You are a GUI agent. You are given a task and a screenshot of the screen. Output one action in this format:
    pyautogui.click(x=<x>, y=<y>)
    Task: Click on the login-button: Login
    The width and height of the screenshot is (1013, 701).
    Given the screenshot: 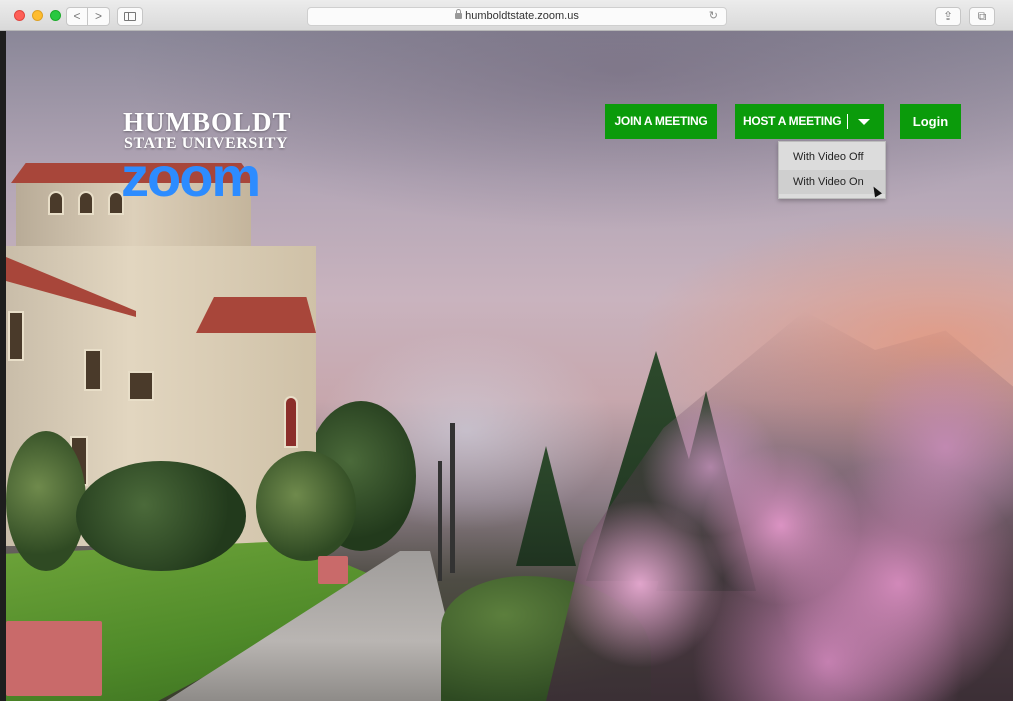 What is the action you would take?
    pyautogui.click(x=930, y=121)
    